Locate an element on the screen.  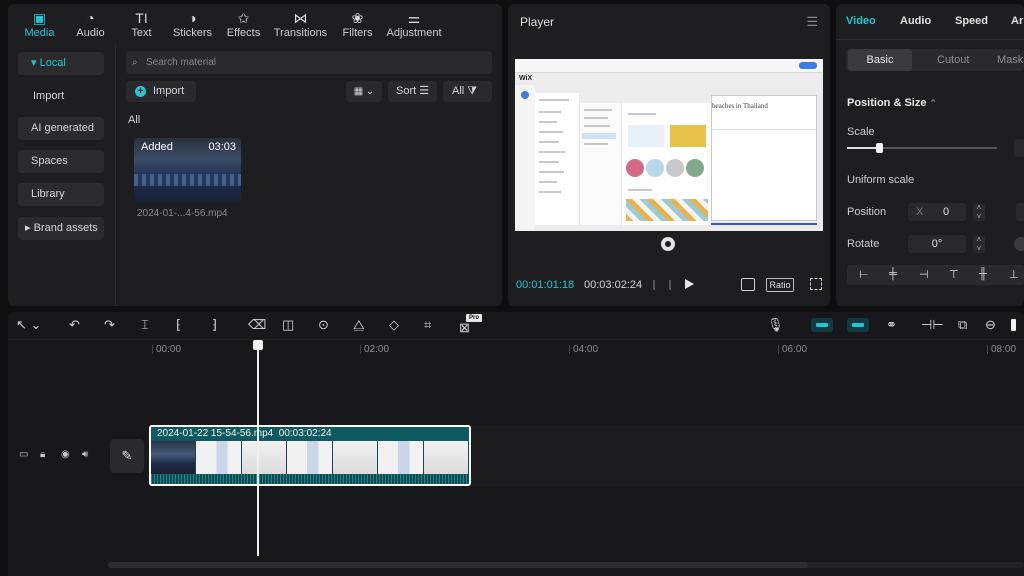
timeline-scrollbar is located at coordinates (566, 565).